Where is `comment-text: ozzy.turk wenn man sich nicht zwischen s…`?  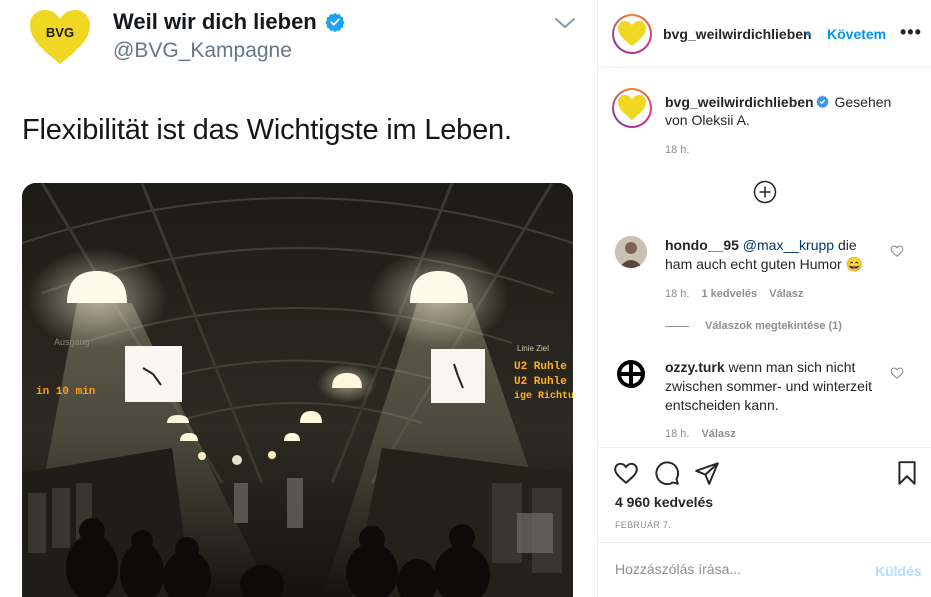
comment-text: ozzy.turk wenn man sich nicht zwischen s… is located at coordinates (775, 386).